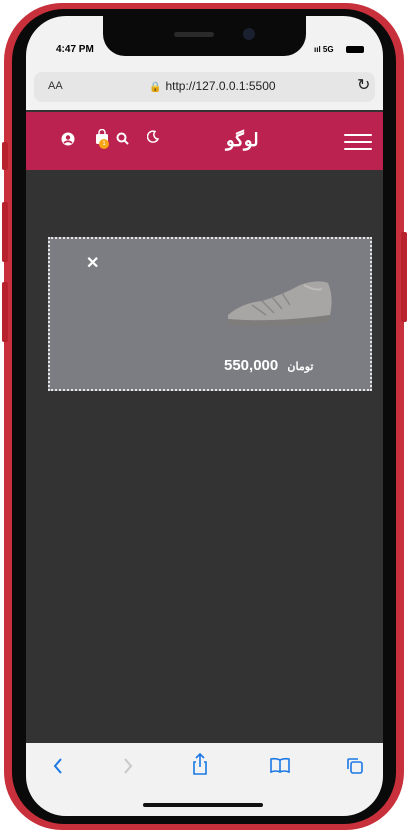 The width and height of the screenshot is (409, 833). Describe the element at coordinates (153, 138) in the screenshot. I see `moon-icon` at that location.